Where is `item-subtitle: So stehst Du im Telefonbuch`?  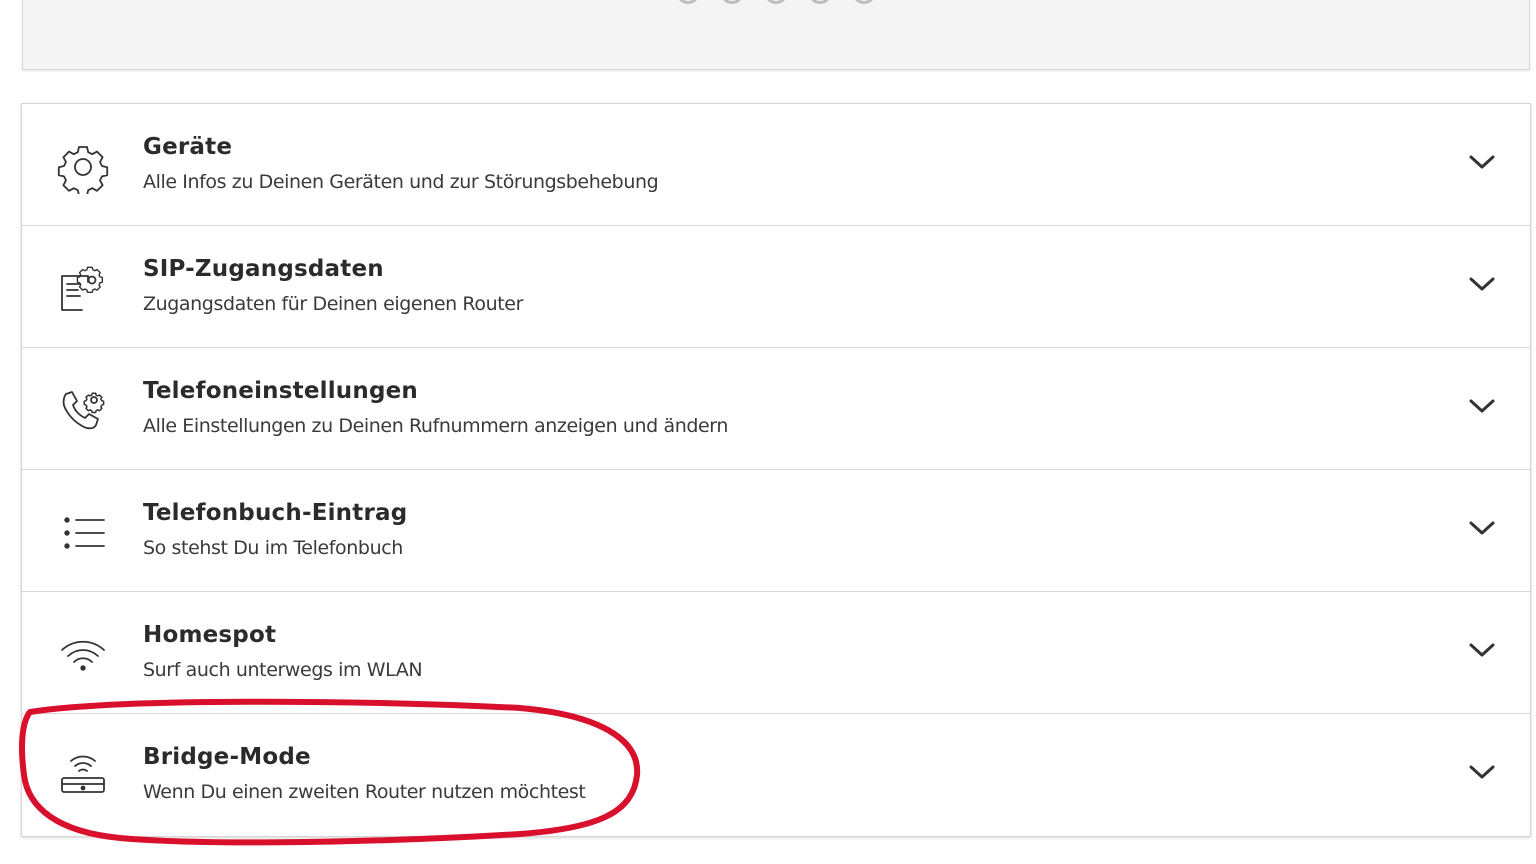
item-subtitle: So stehst Du im Telefonbuch is located at coordinates (273, 548).